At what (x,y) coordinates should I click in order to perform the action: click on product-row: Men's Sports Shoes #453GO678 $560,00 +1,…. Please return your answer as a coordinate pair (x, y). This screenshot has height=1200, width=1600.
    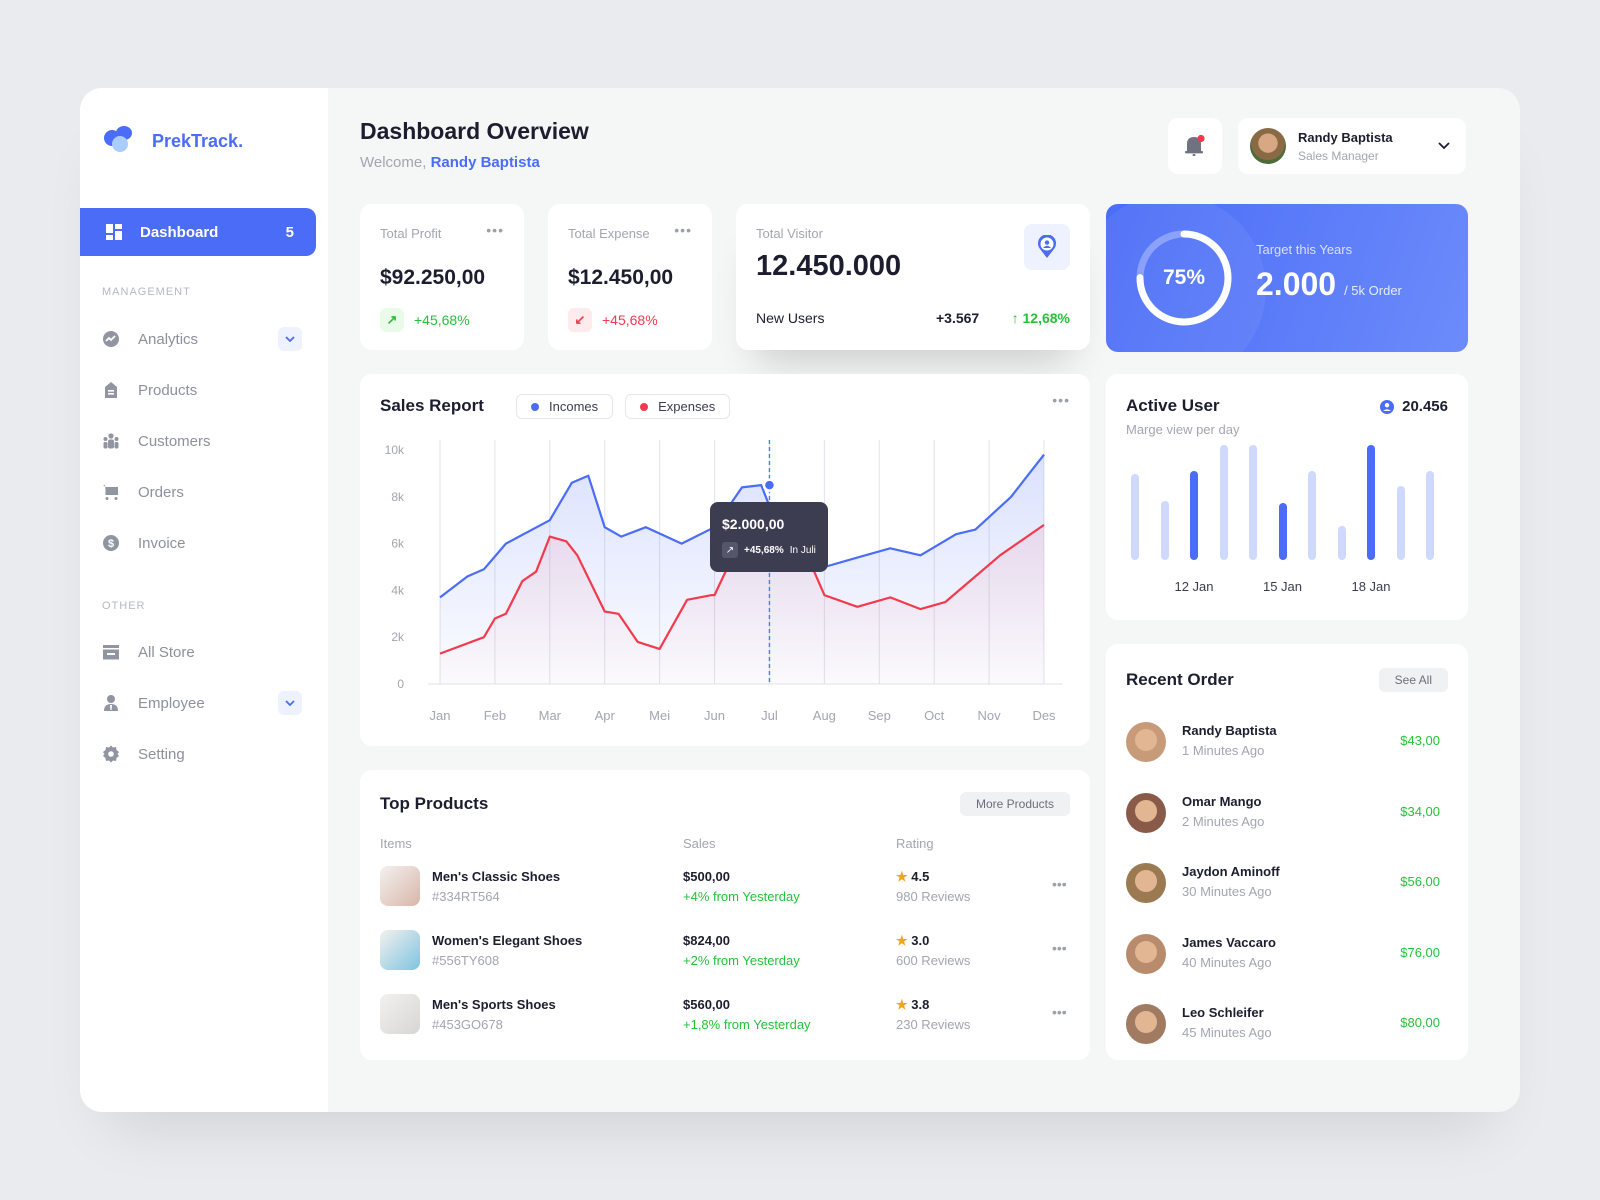
    Looking at the image, I should click on (733, 1016).